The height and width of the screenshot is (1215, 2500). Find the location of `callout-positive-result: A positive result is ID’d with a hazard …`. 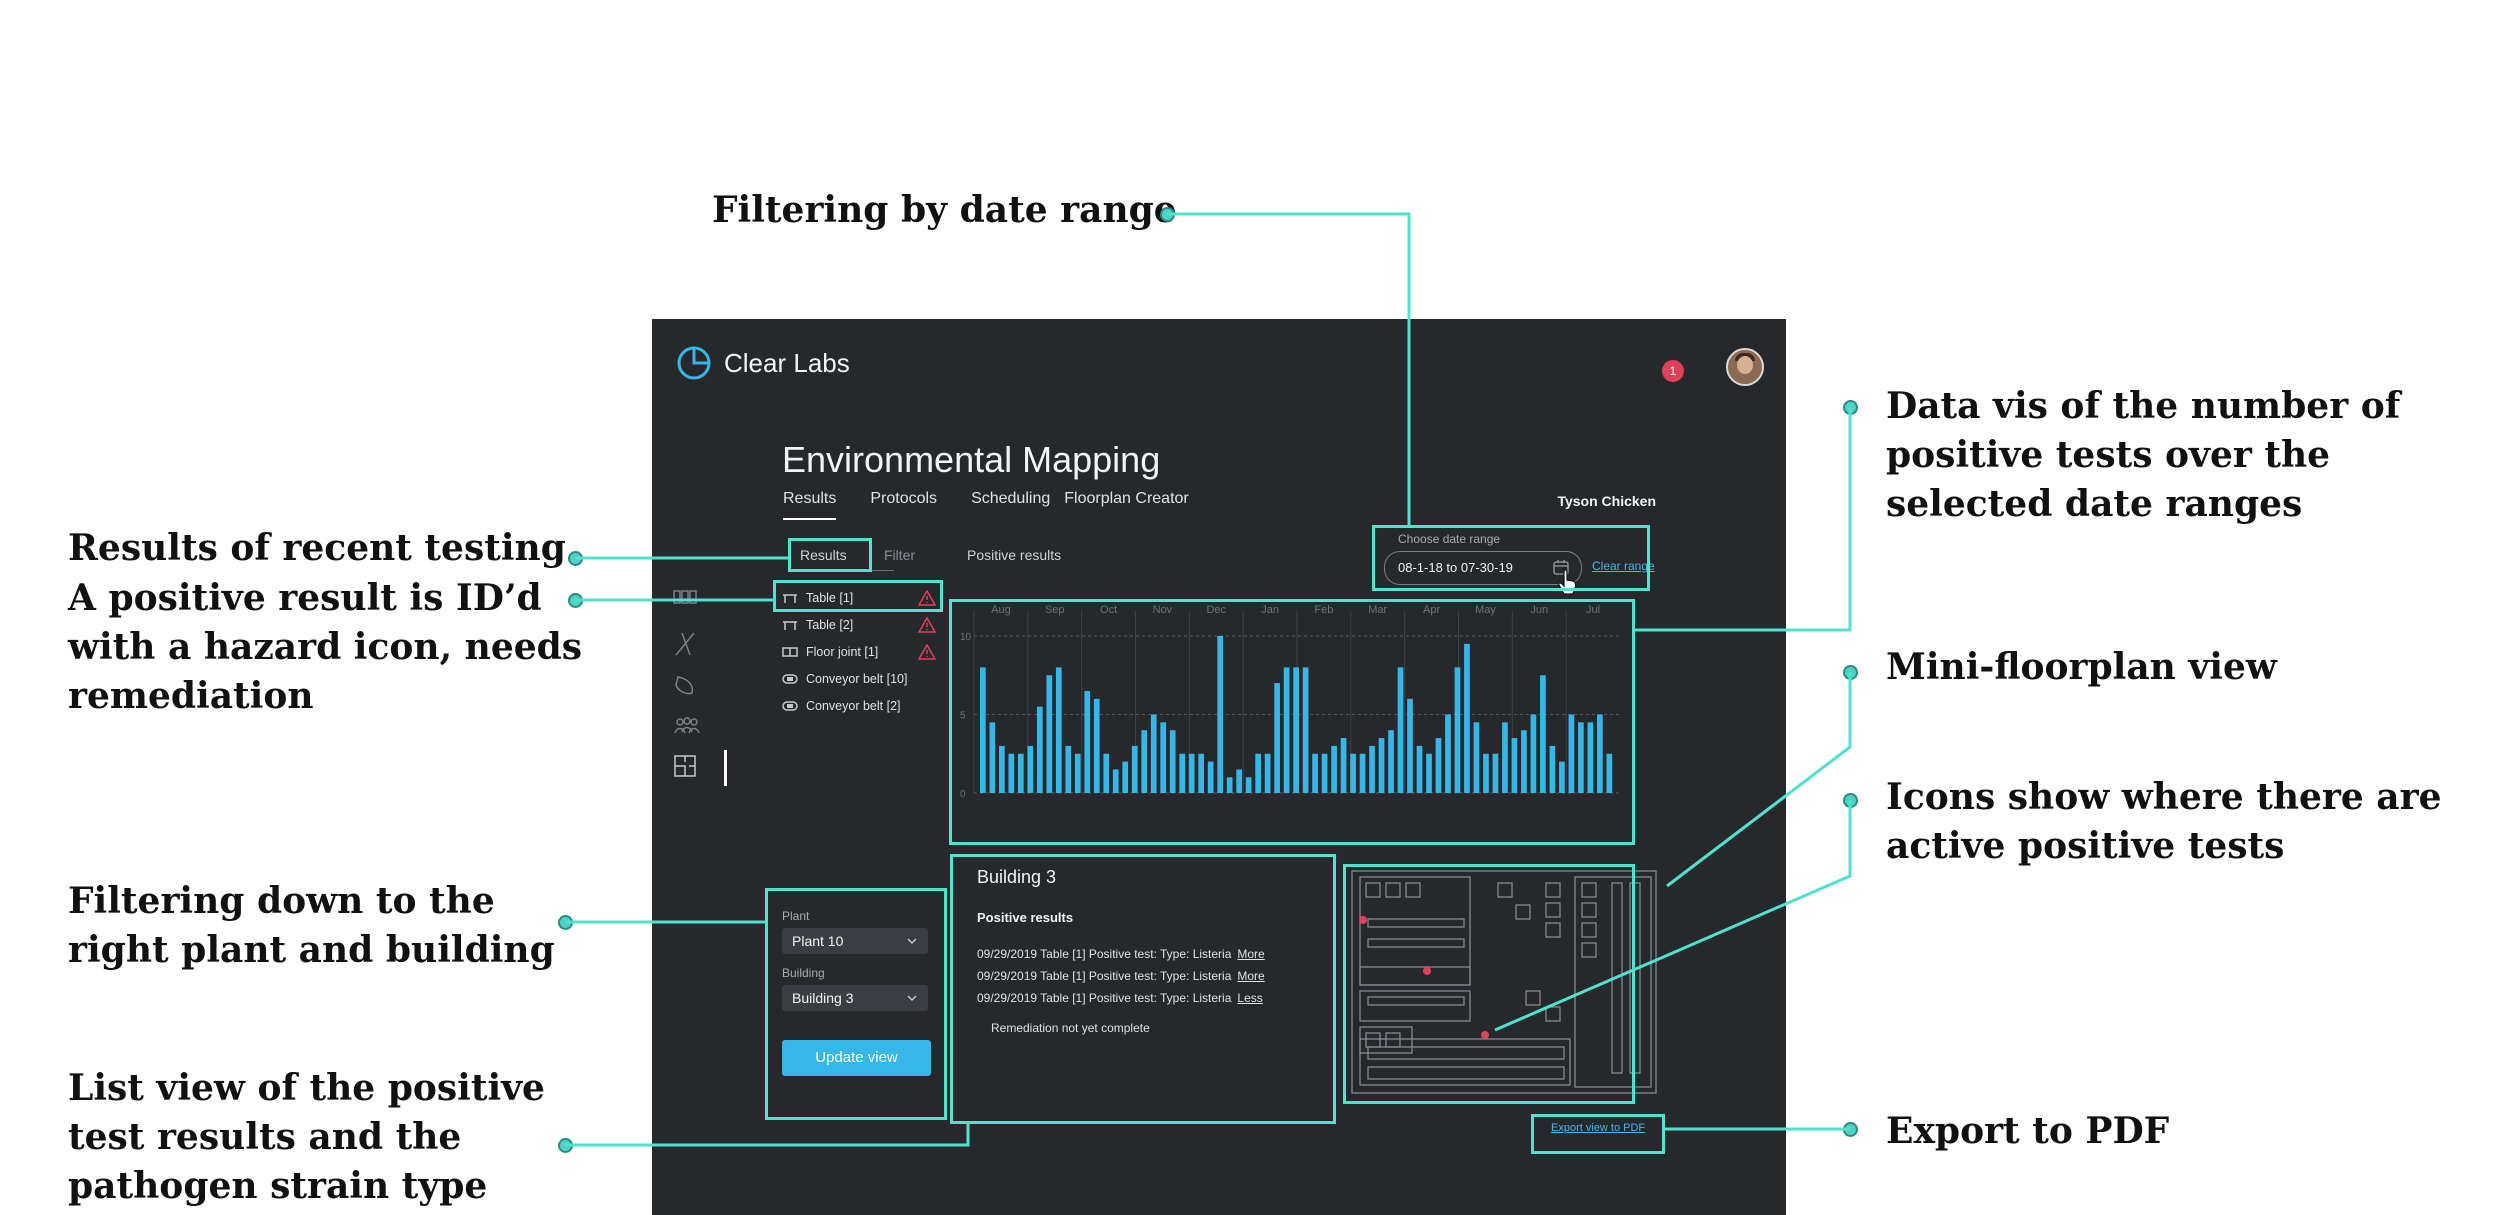

callout-positive-result: A positive result is ID’d with a hazard … is located at coordinates (325, 647).